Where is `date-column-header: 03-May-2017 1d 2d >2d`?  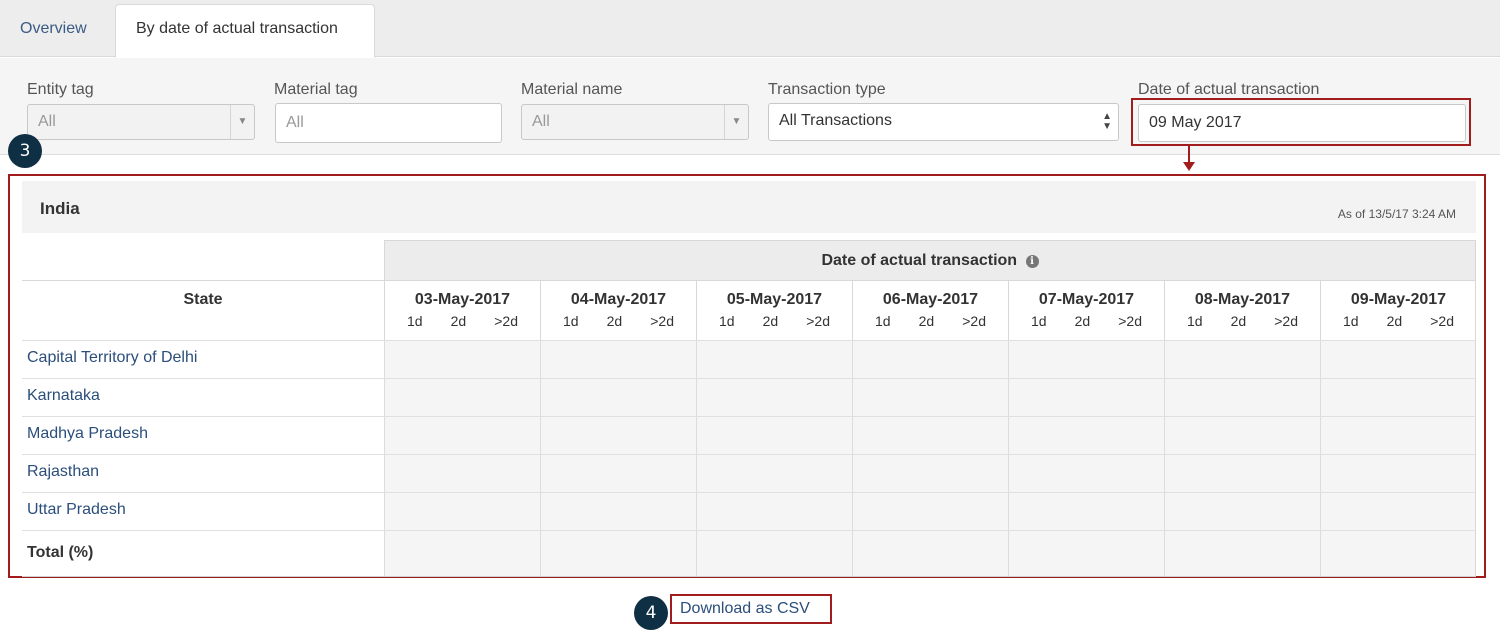 date-column-header: 03-May-2017 1d 2d >2d is located at coordinates (462, 310).